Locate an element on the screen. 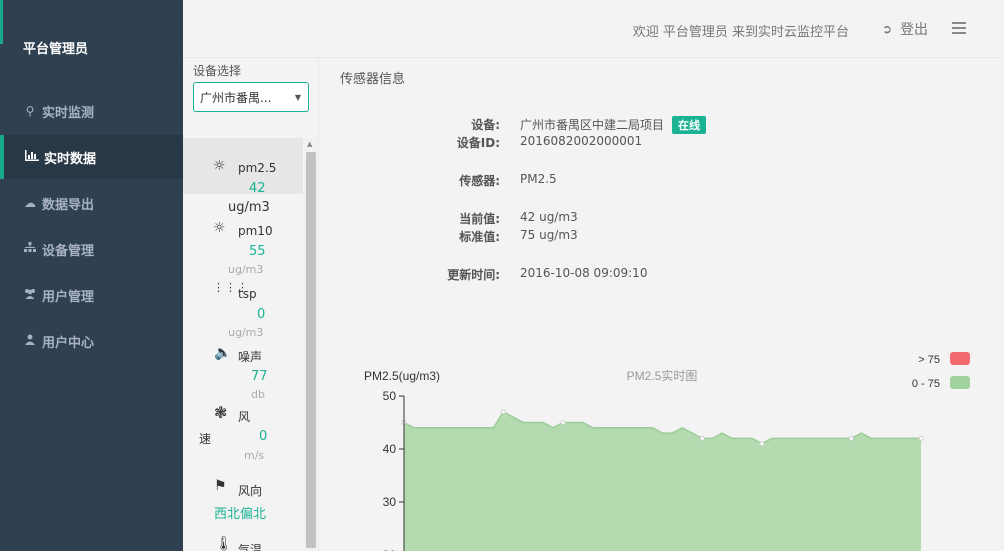 The height and width of the screenshot is (551, 1004). sensor-item-pm25: ☼ pm2.5 42 is located at coordinates (243, 167).